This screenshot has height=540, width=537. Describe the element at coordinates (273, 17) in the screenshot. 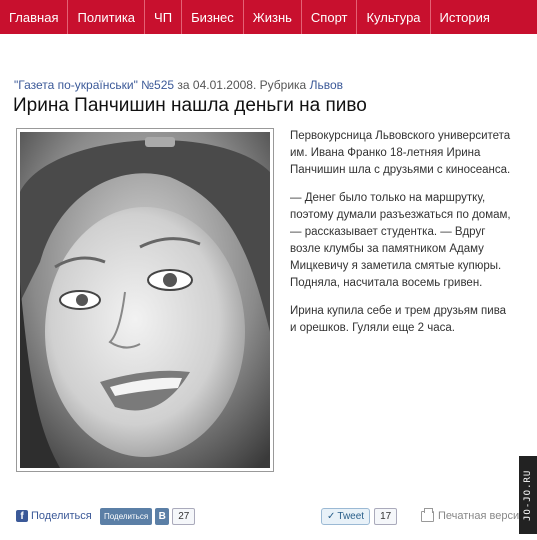

I see `nav-item-life: Жизнь` at that location.